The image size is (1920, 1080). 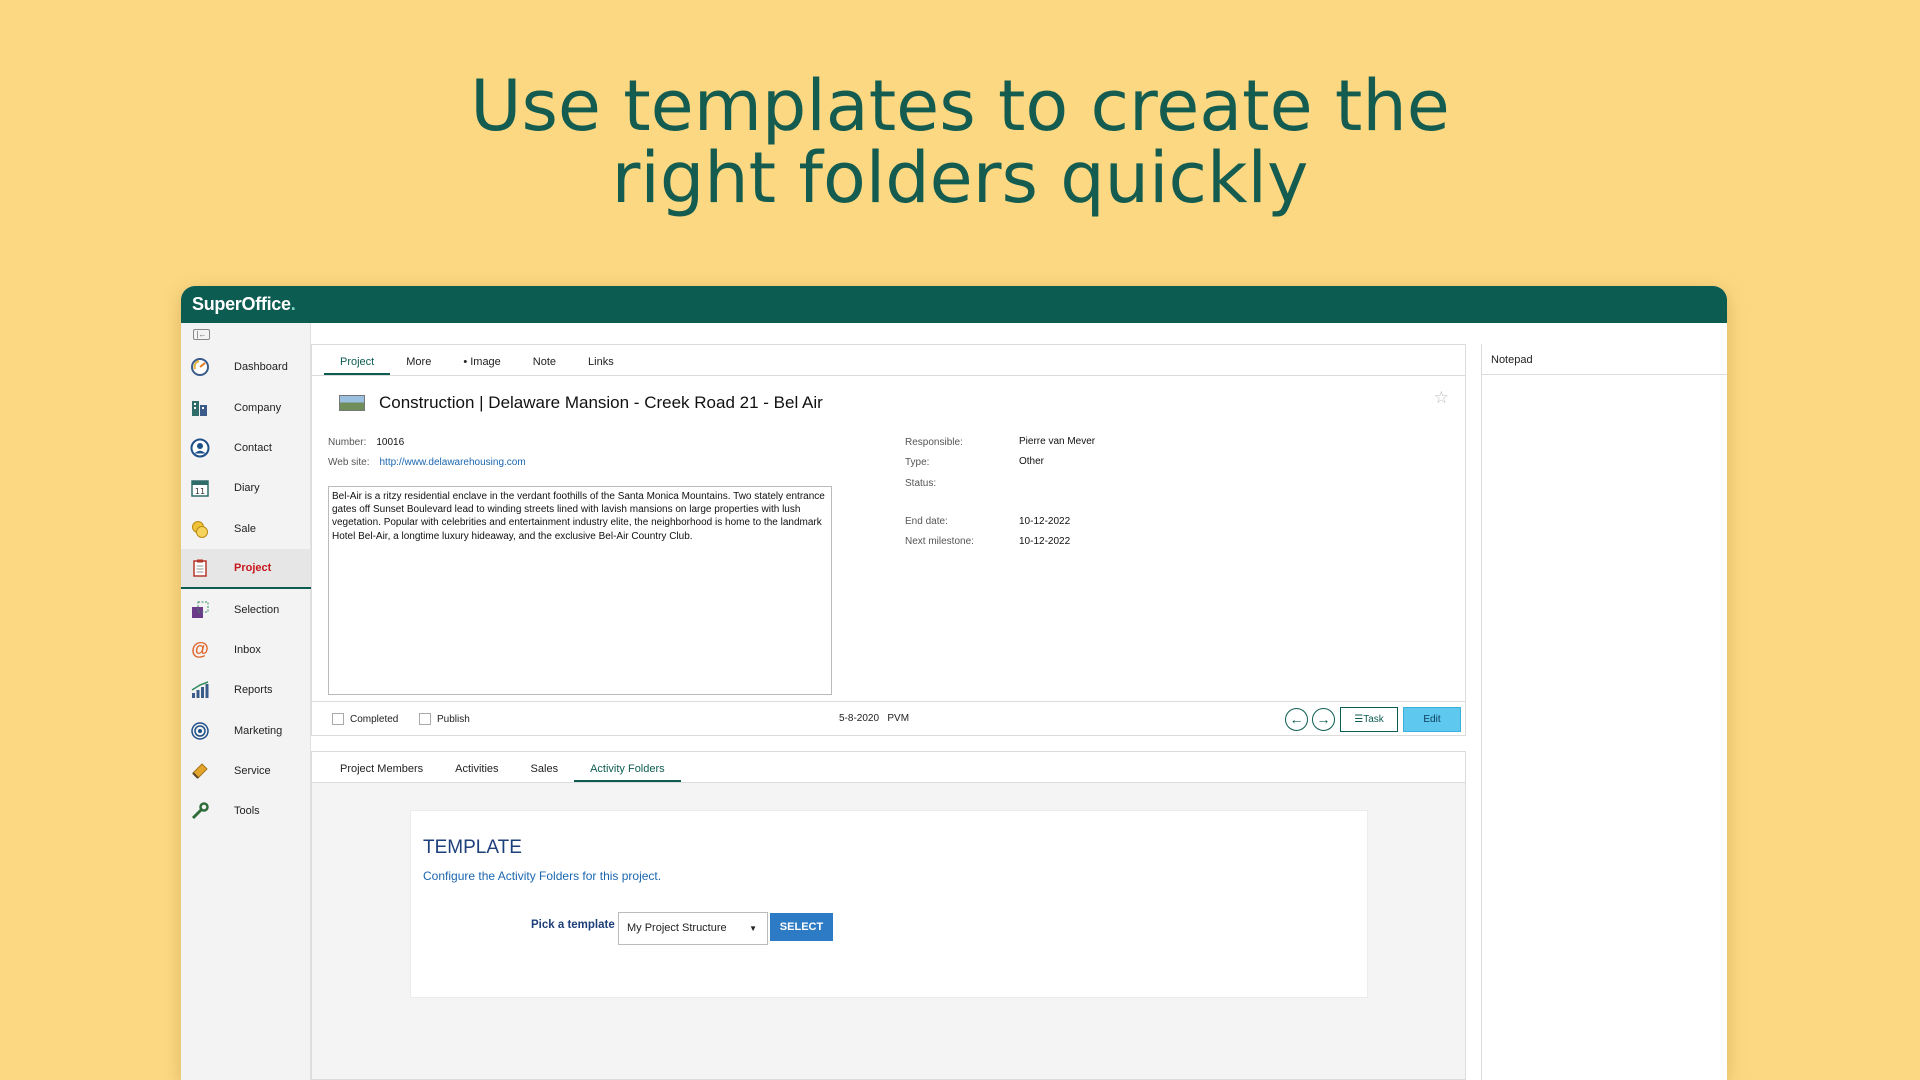 I want to click on superoffice-logo: SuperOffice., so click(x=244, y=304).